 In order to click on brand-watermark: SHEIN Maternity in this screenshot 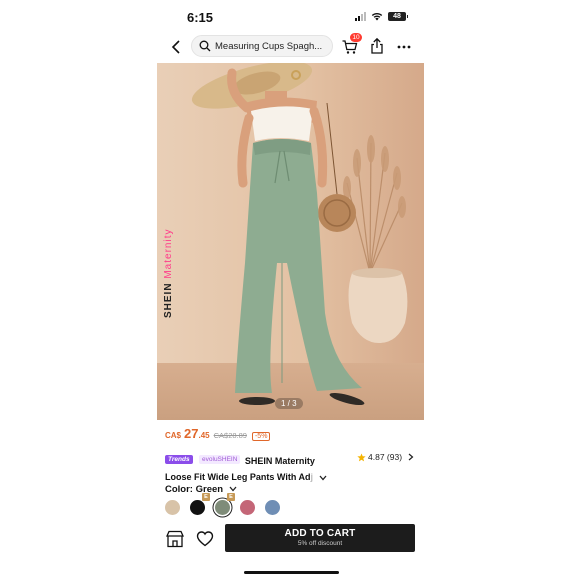, I will do `click(168, 273)`.